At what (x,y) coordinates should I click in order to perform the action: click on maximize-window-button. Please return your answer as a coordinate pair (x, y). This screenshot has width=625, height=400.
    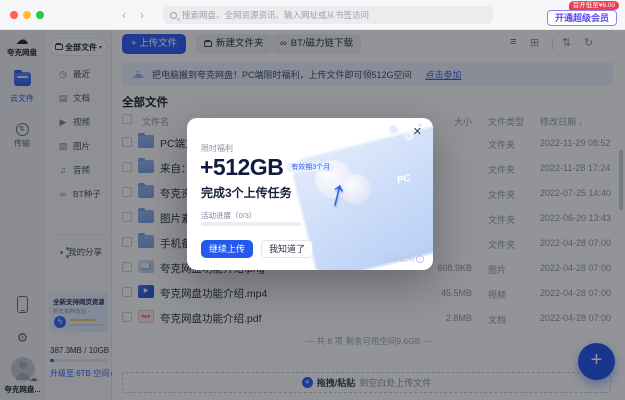
    Looking at the image, I should click on (40, 15).